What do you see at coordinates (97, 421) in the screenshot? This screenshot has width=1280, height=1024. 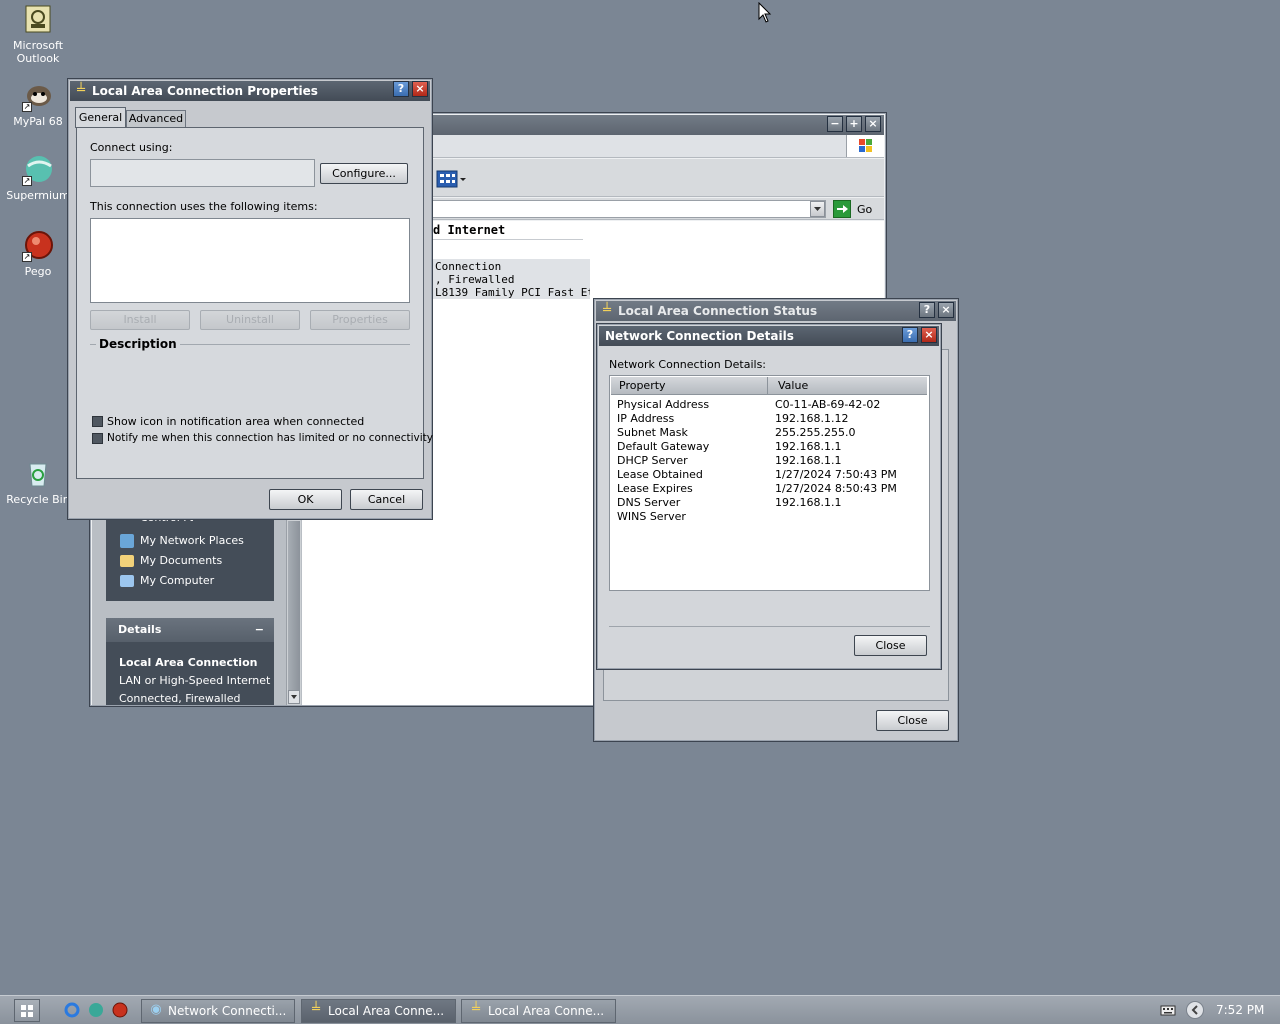 I see `show-icon-checkbox` at bounding box center [97, 421].